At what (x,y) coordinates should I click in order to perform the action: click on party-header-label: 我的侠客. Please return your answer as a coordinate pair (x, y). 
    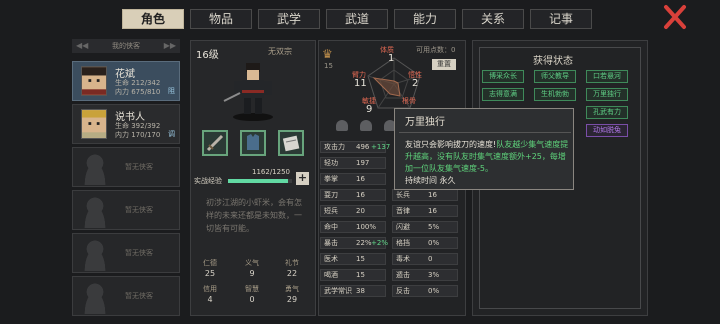
    Looking at the image, I should click on (126, 46).